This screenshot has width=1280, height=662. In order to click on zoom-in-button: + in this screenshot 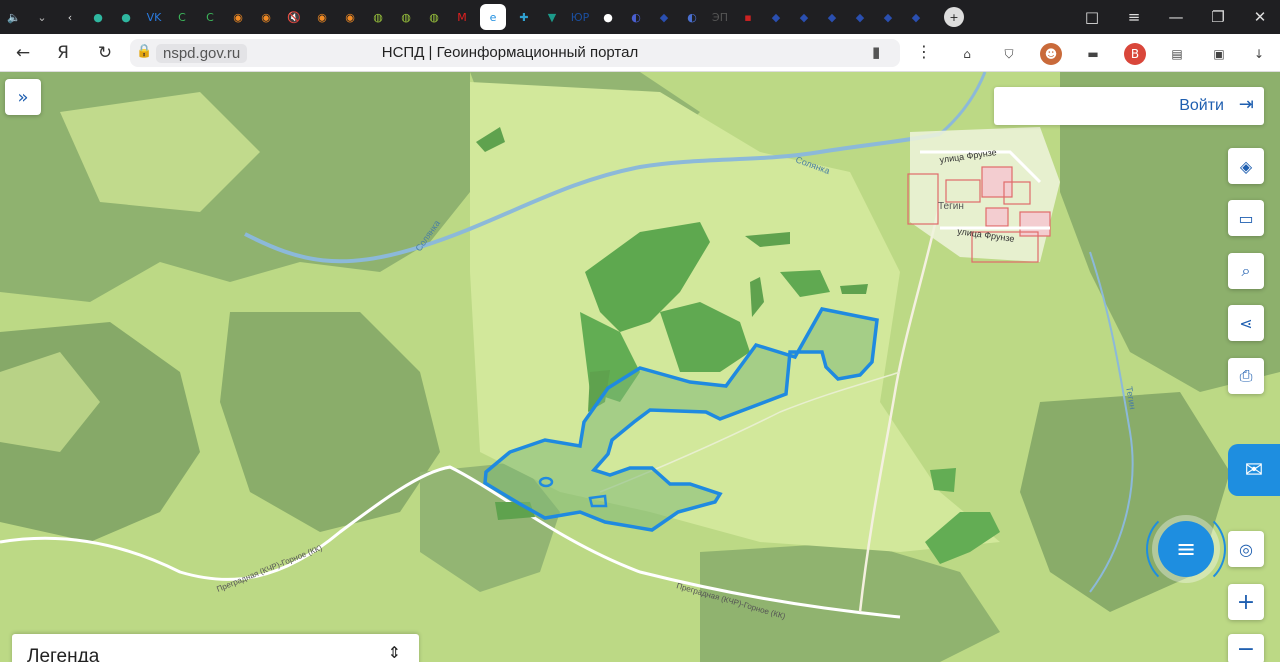, I will do `click(1246, 602)`.